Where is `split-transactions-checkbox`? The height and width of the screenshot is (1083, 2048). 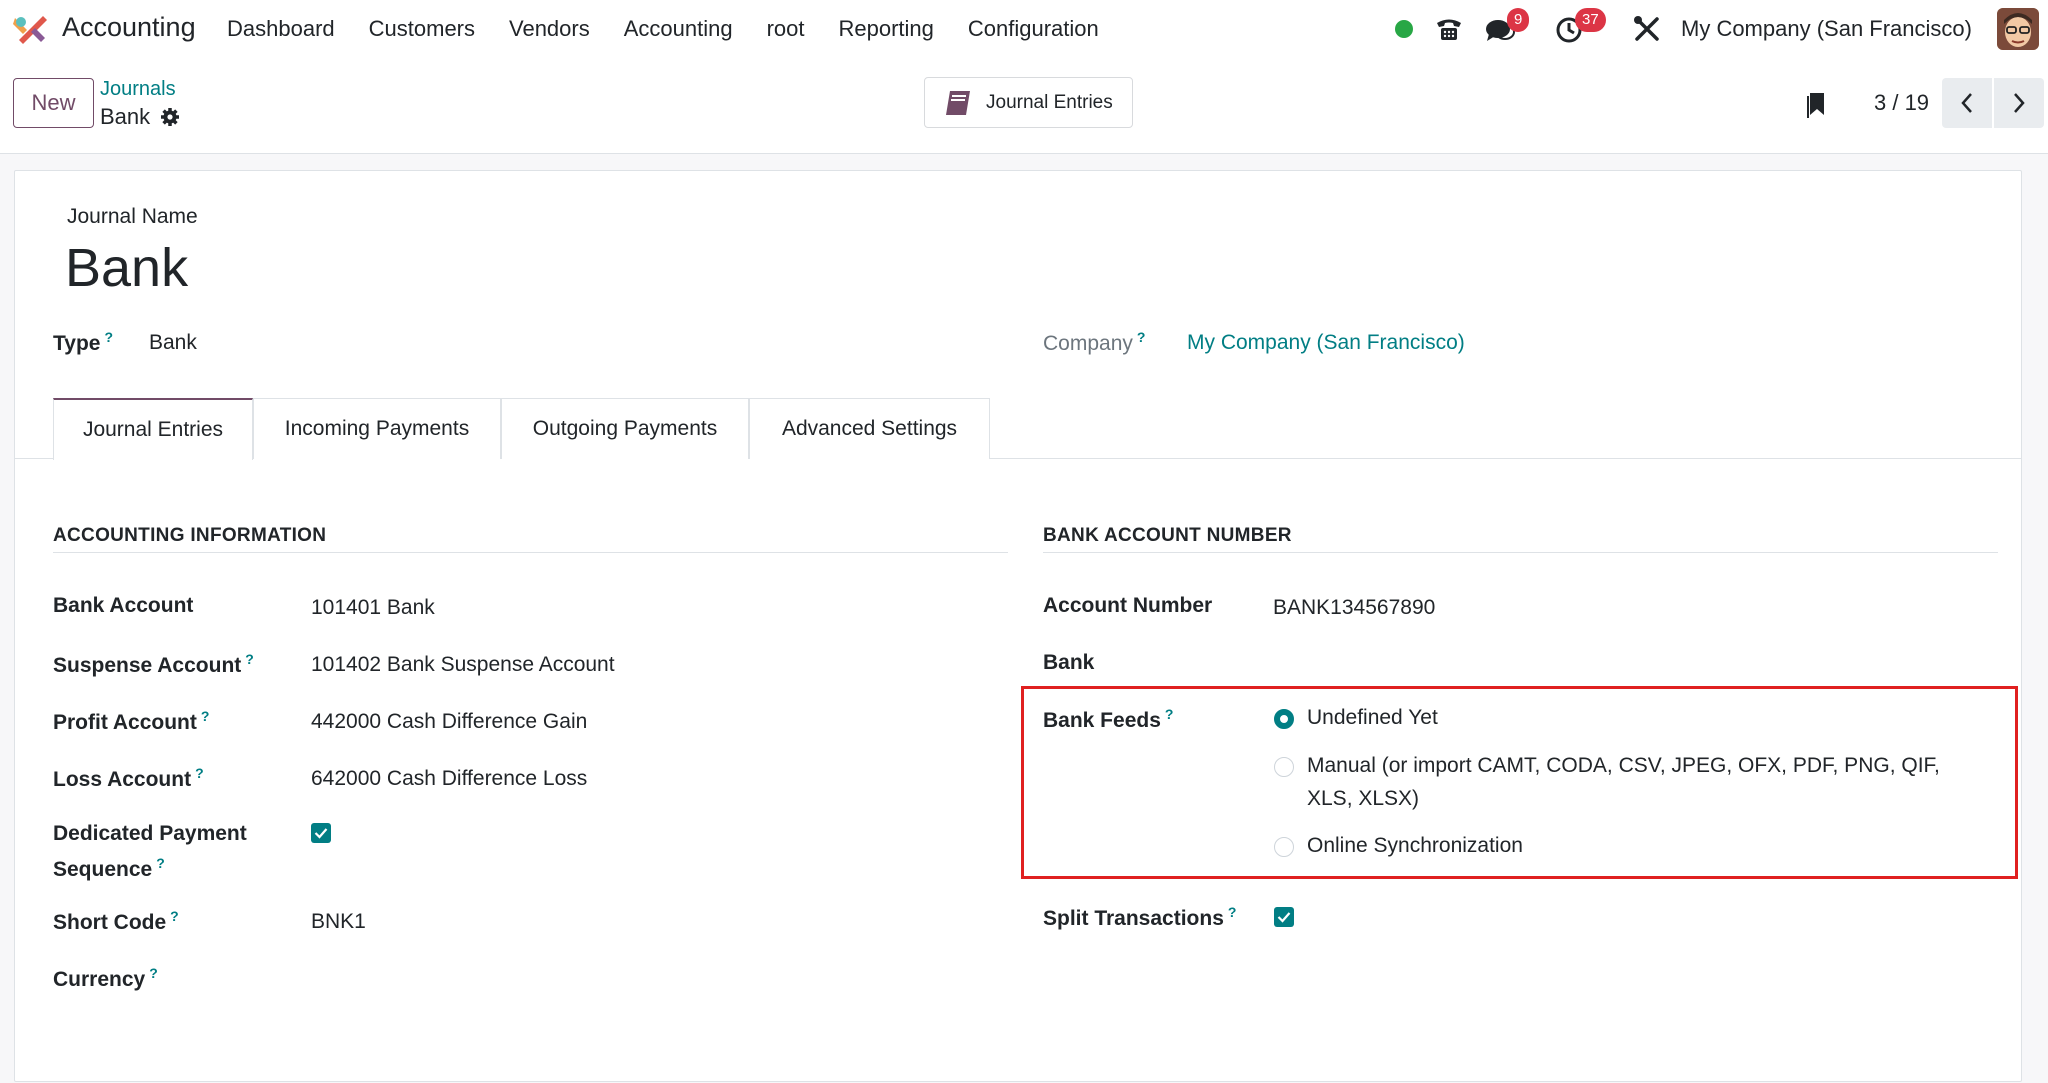
split-transactions-checkbox is located at coordinates (1284, 917).